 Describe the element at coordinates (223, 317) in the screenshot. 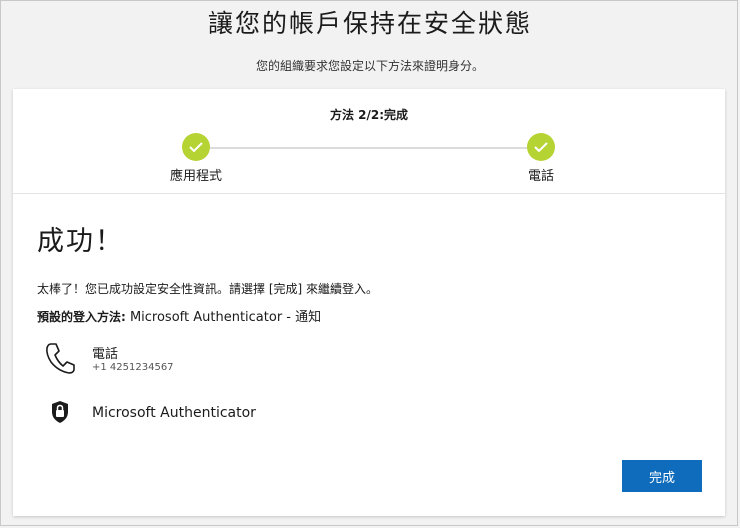

I see `default-method-value: Microsoft Authenticator - 通知` at that location.